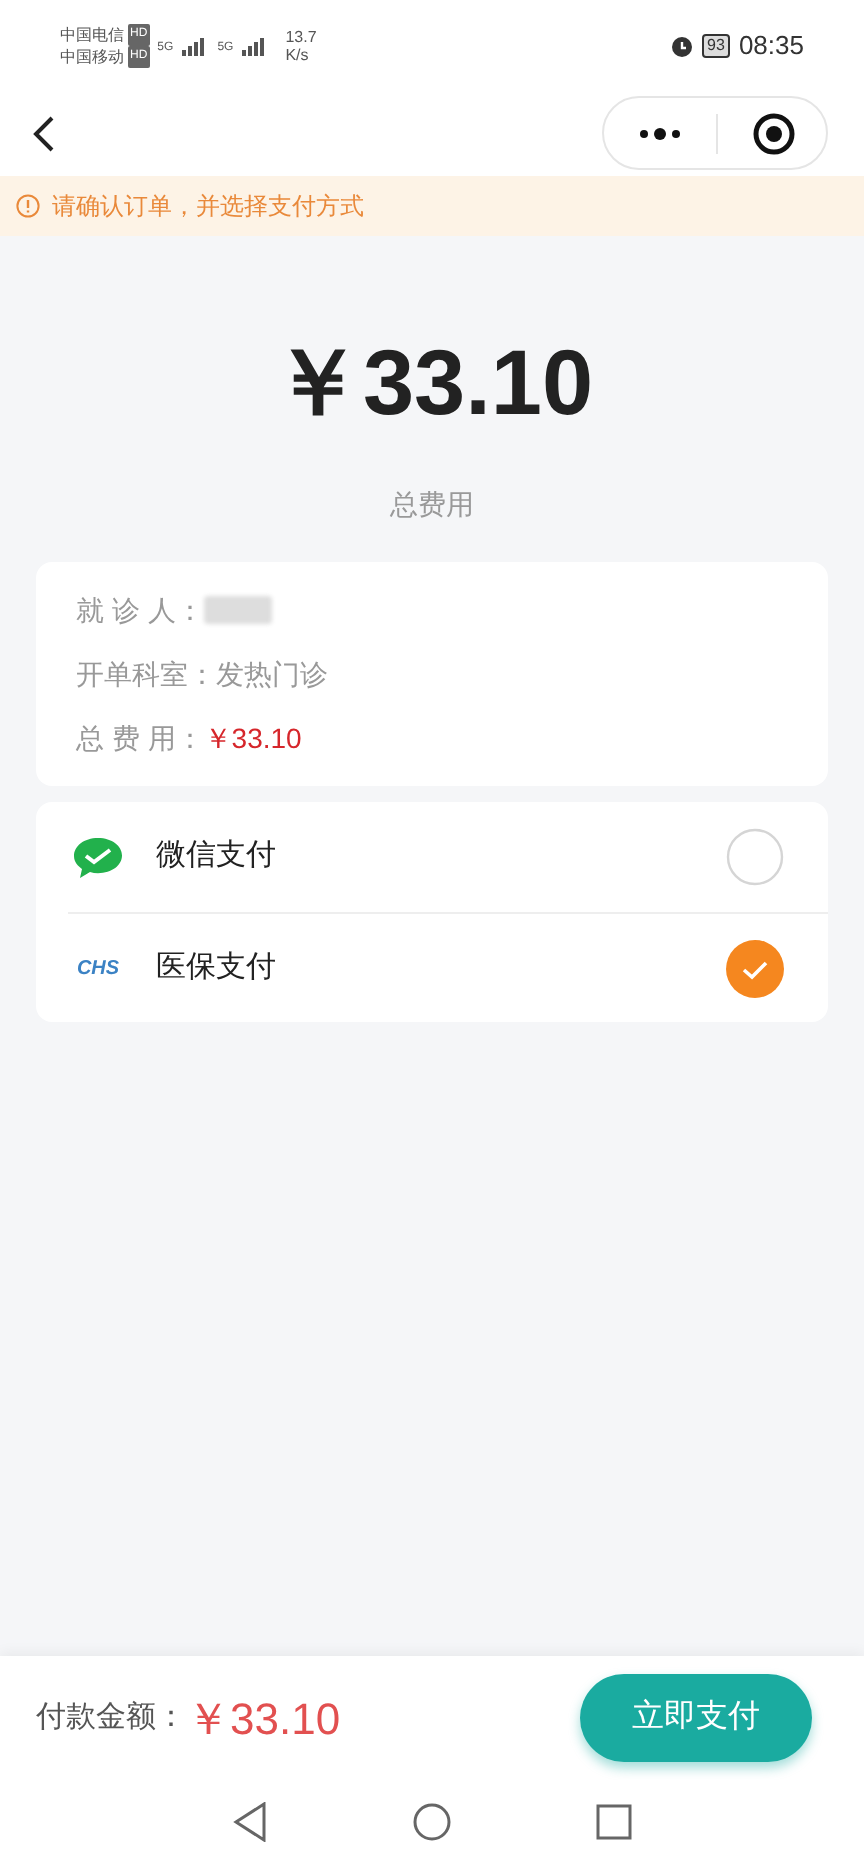 Image resolution: width=864 pixels, height=1862 pixels. Describe the element at coordinates (98, 857) in the screenshot. I see `chat-bubble-icon` at that location.